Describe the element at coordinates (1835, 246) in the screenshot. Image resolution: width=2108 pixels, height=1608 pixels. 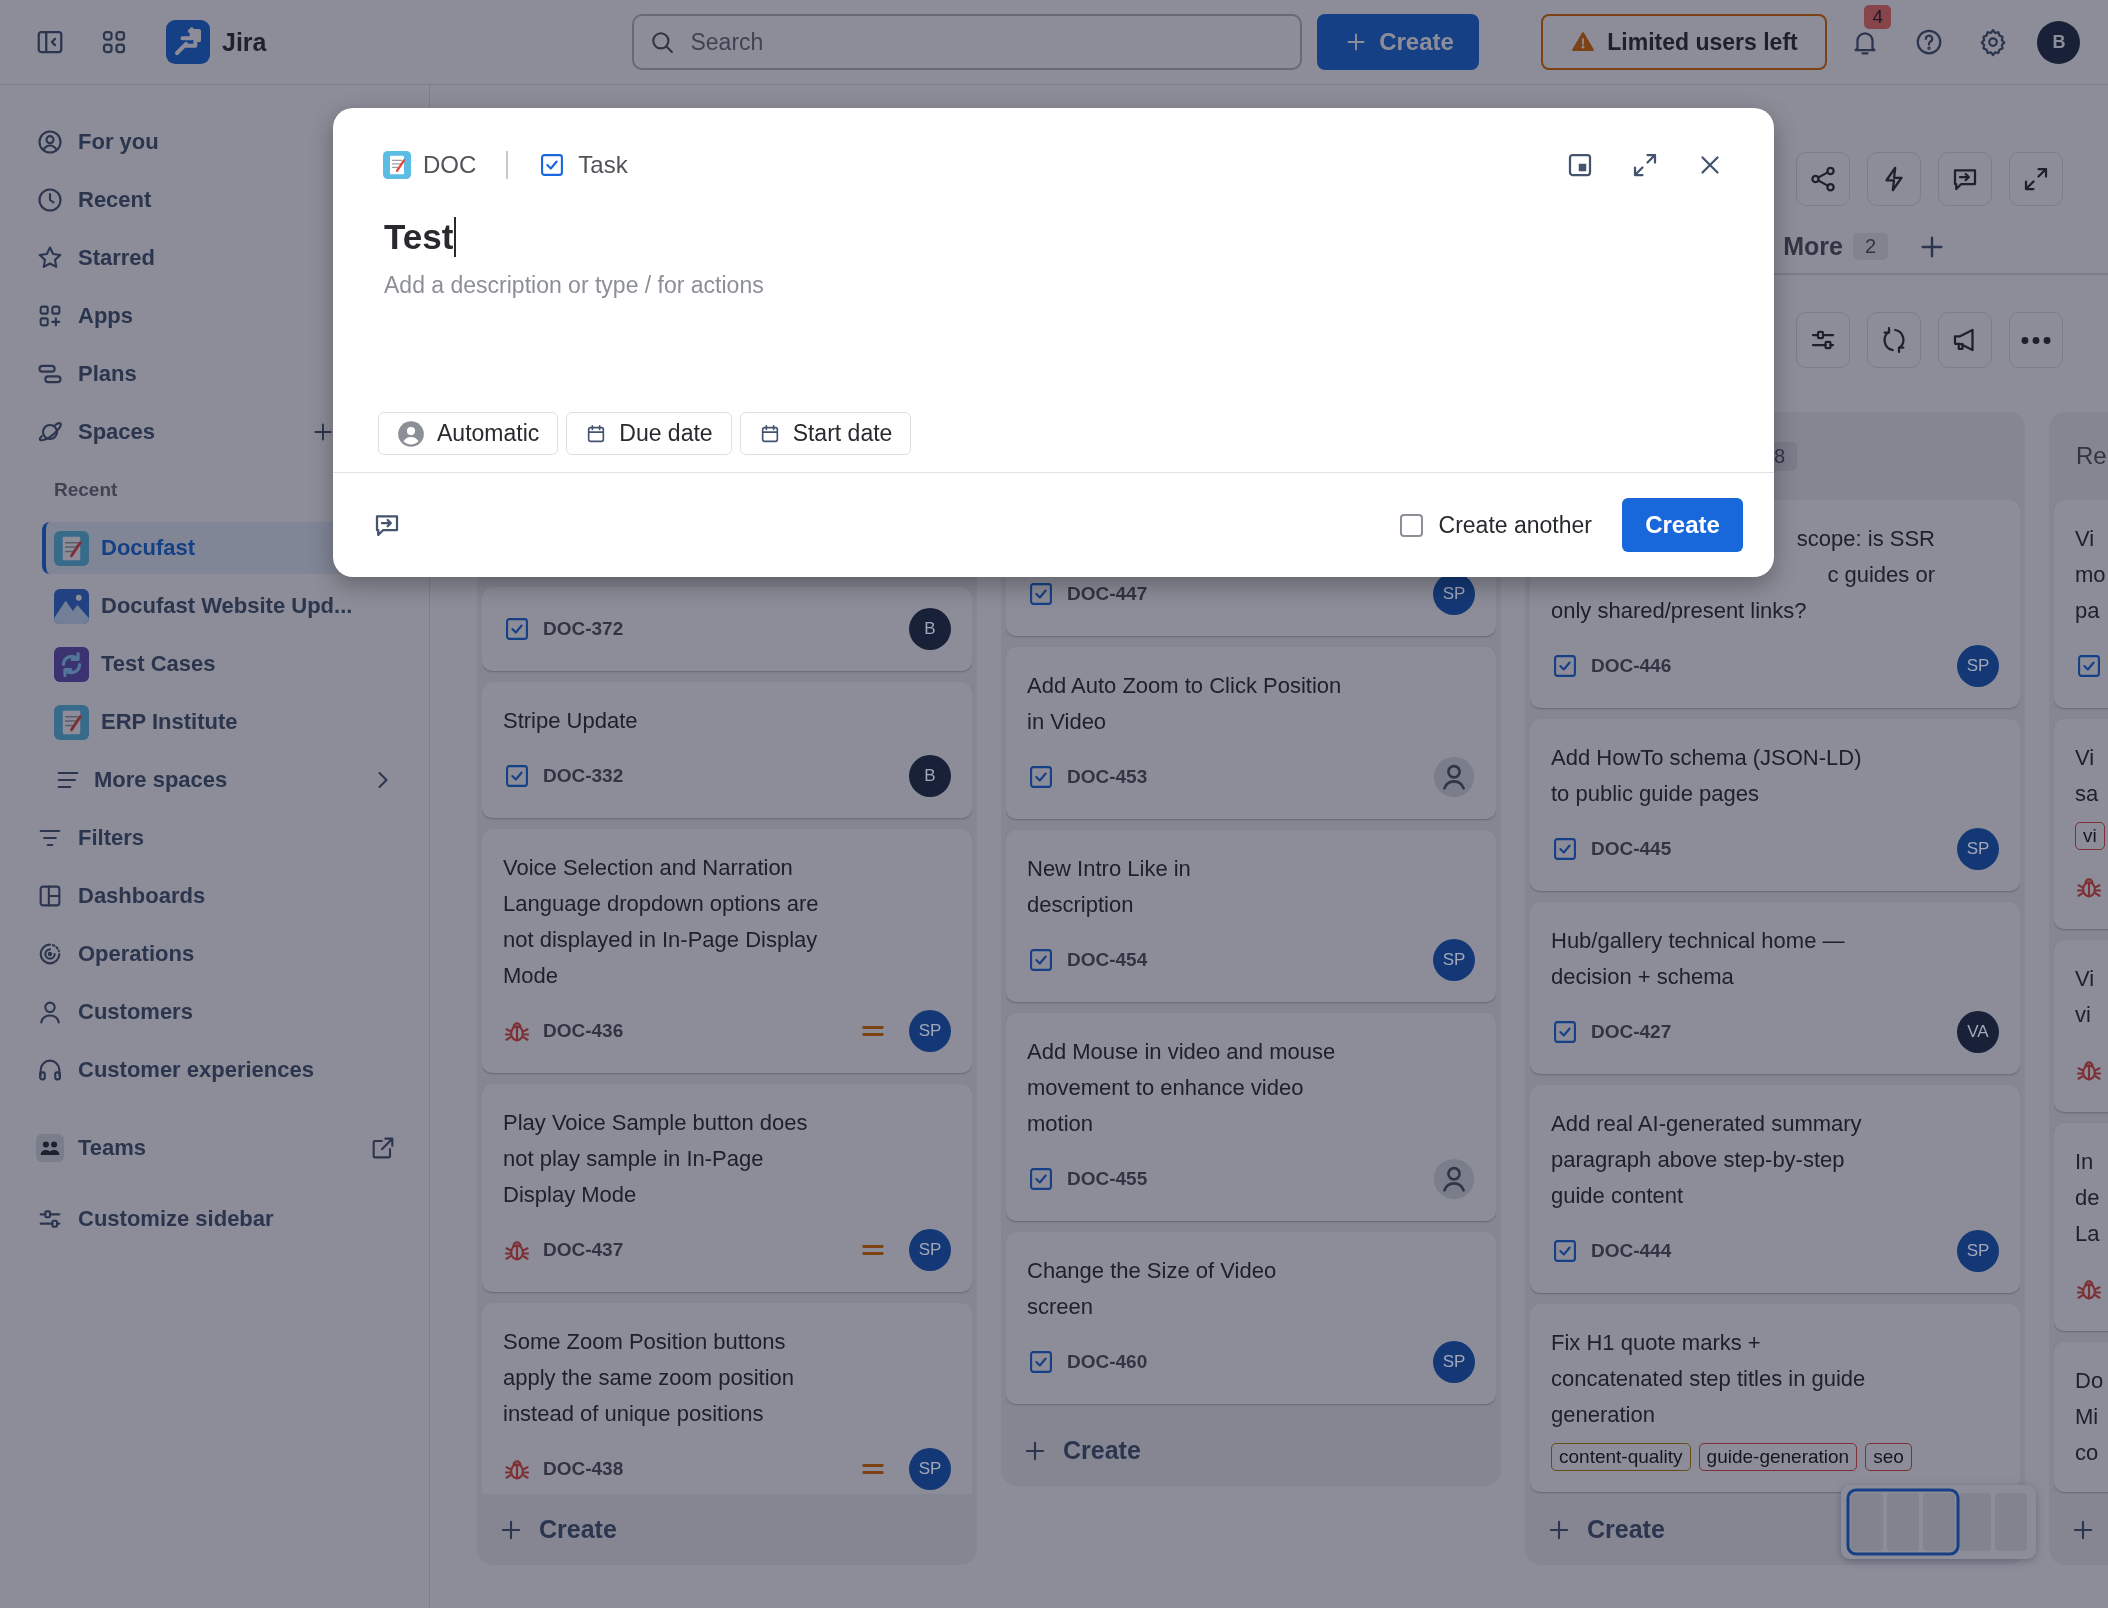
I see `view-tab: More 2` at that location.